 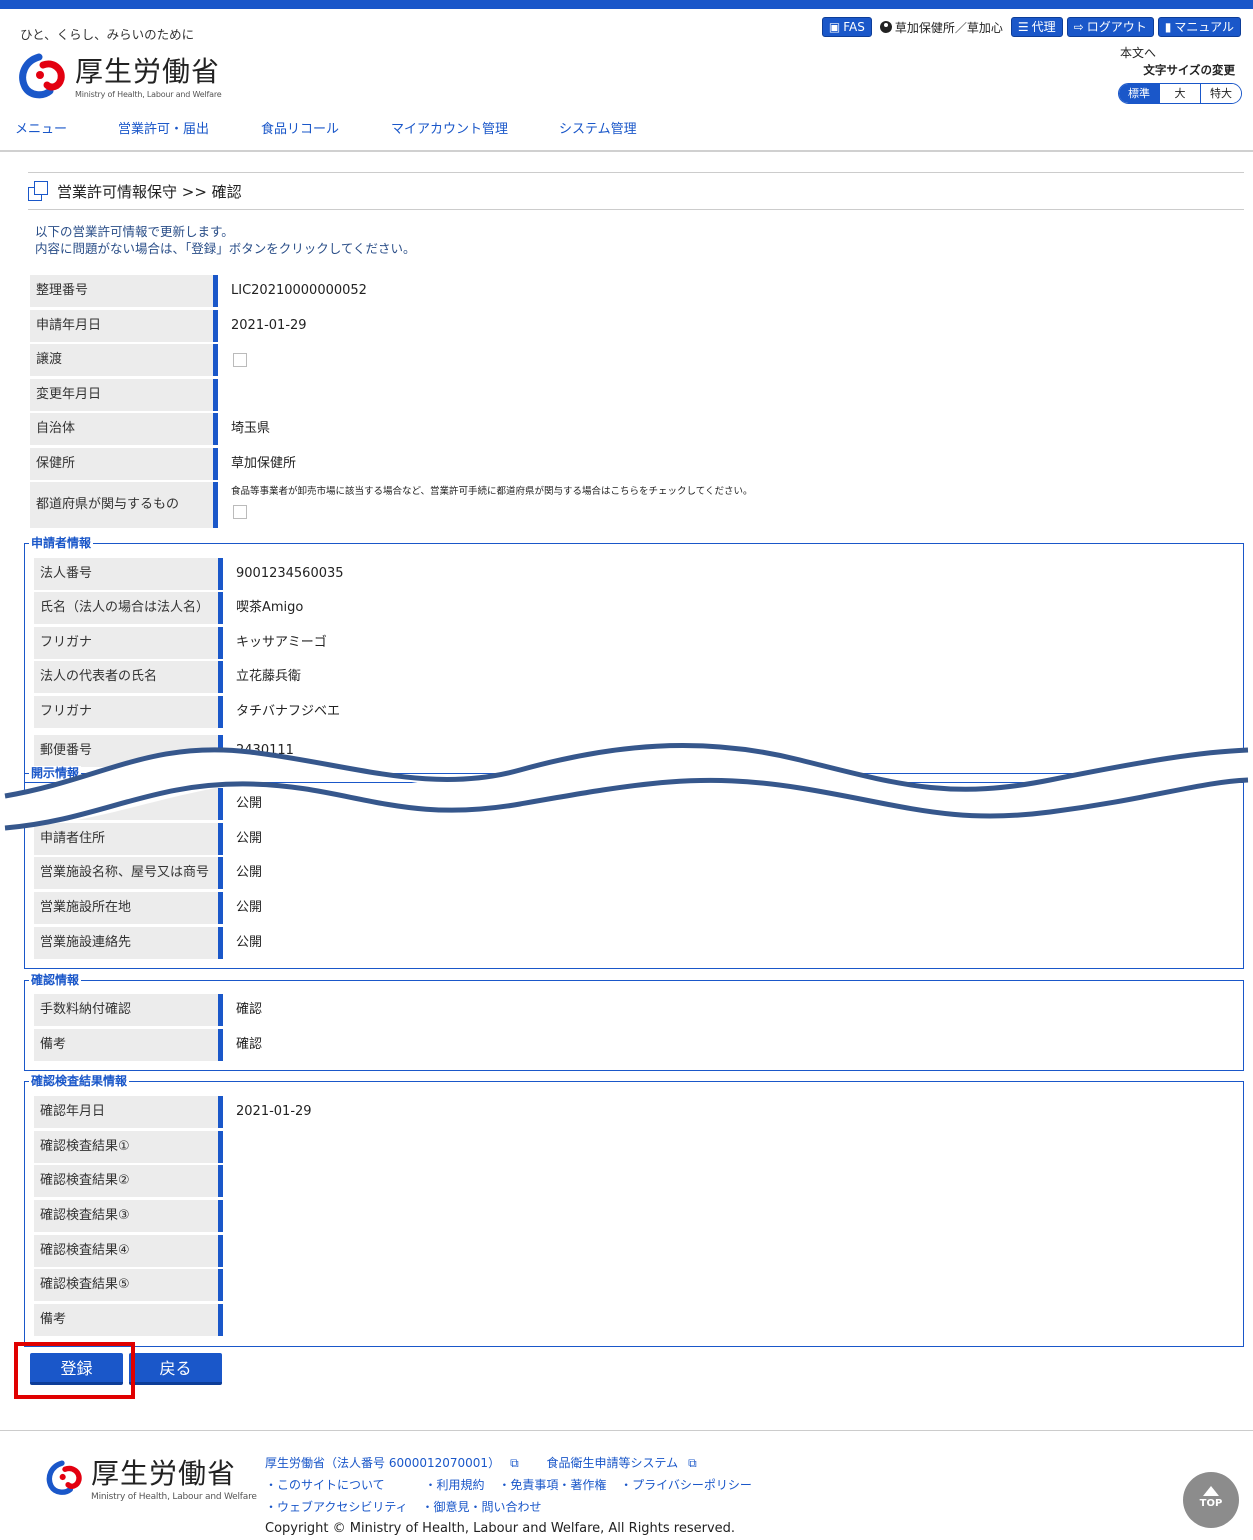 What do you see at coordinates (269, 676) in the screenshot?
I see `field-value: 立花藤兵衛` at bounding box center [269, 676].